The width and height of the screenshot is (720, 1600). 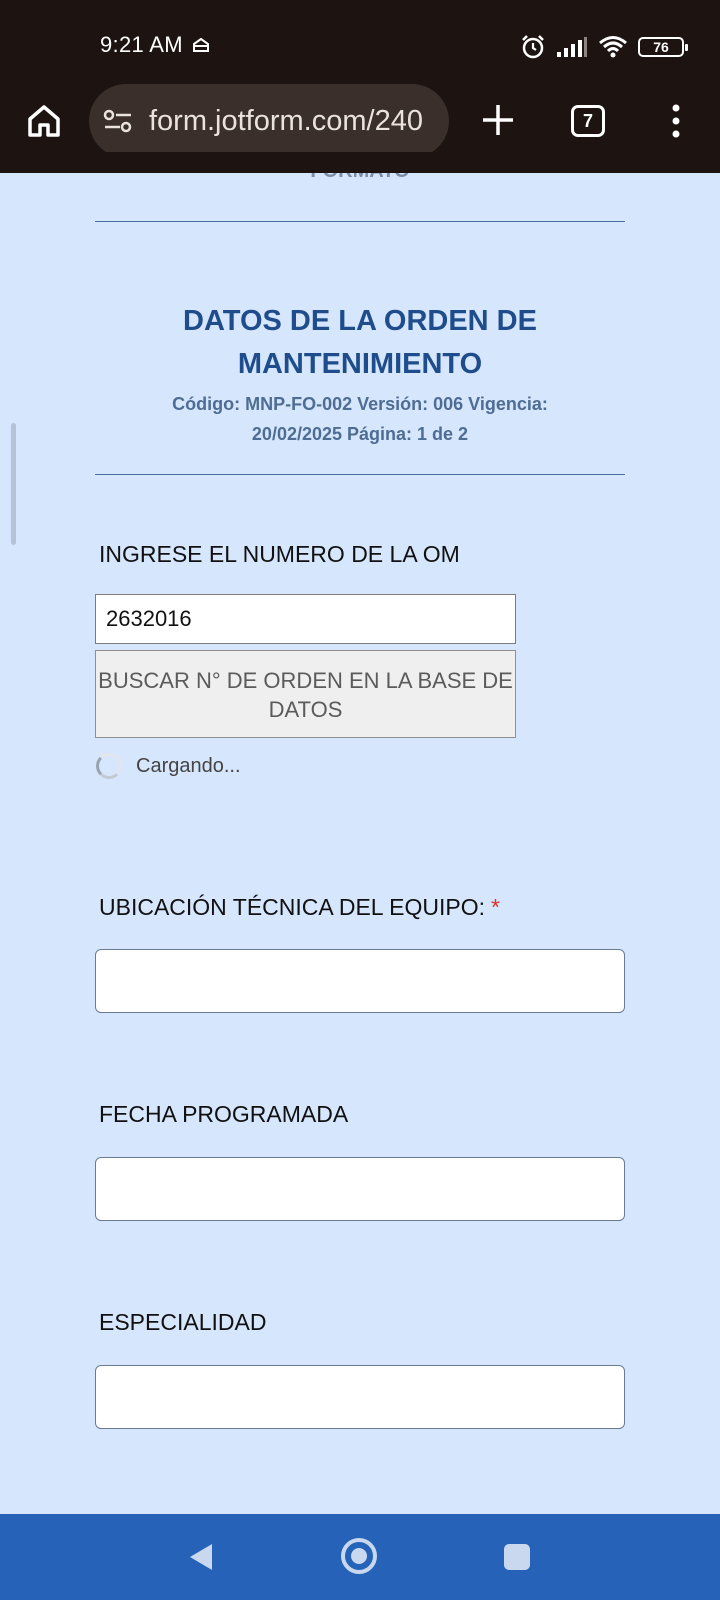 I want to click on alarm-icon, so click(x=533, y=47).